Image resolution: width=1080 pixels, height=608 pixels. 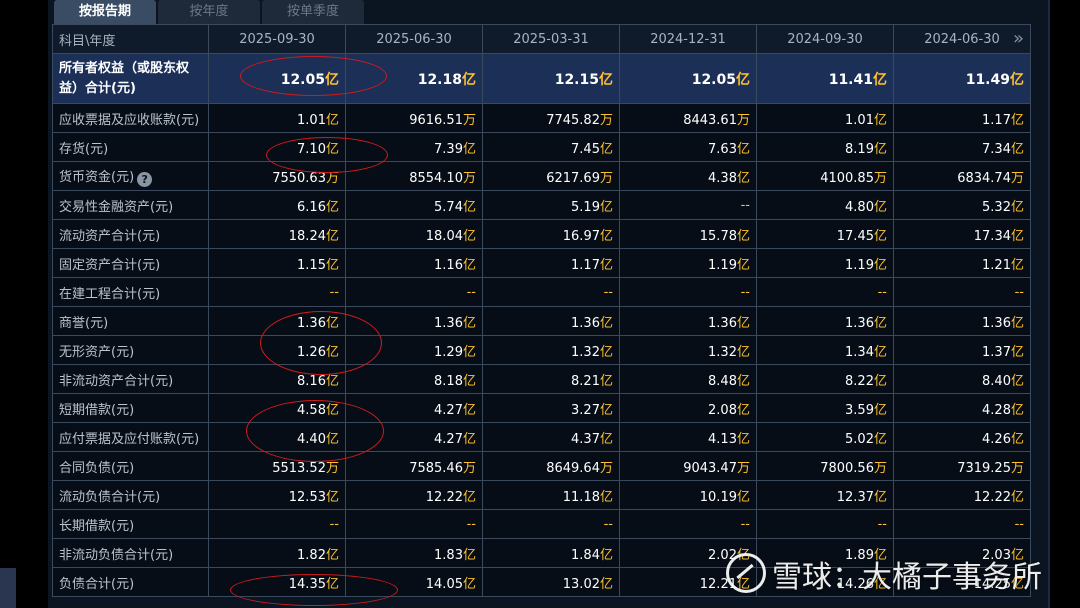 What do you see at coordinates (688, 39) in the screenshot?
I see `column-header: 2024-12-31` at bounding box center [688, 39].